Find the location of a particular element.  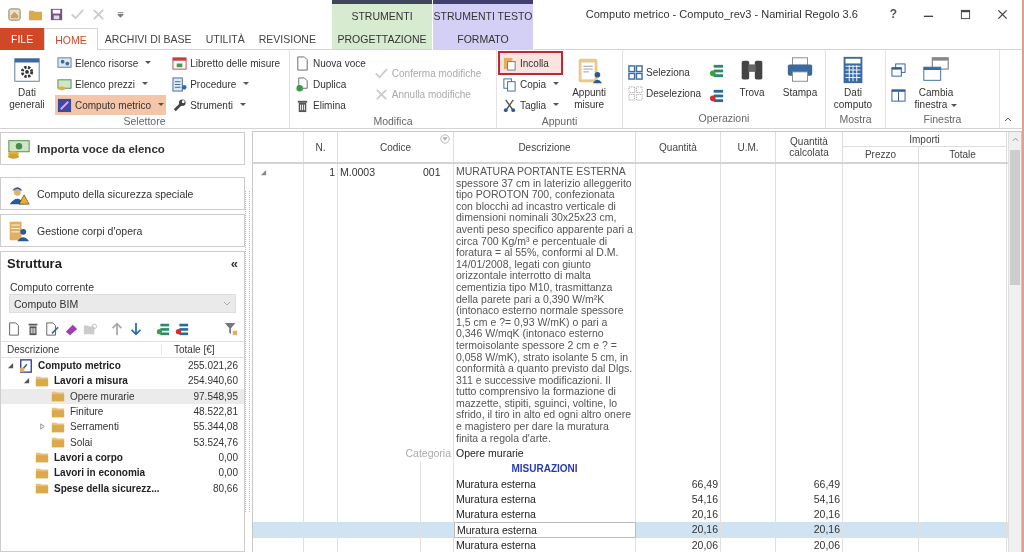

scroll-thumb is located at coordinates (1015, 217).